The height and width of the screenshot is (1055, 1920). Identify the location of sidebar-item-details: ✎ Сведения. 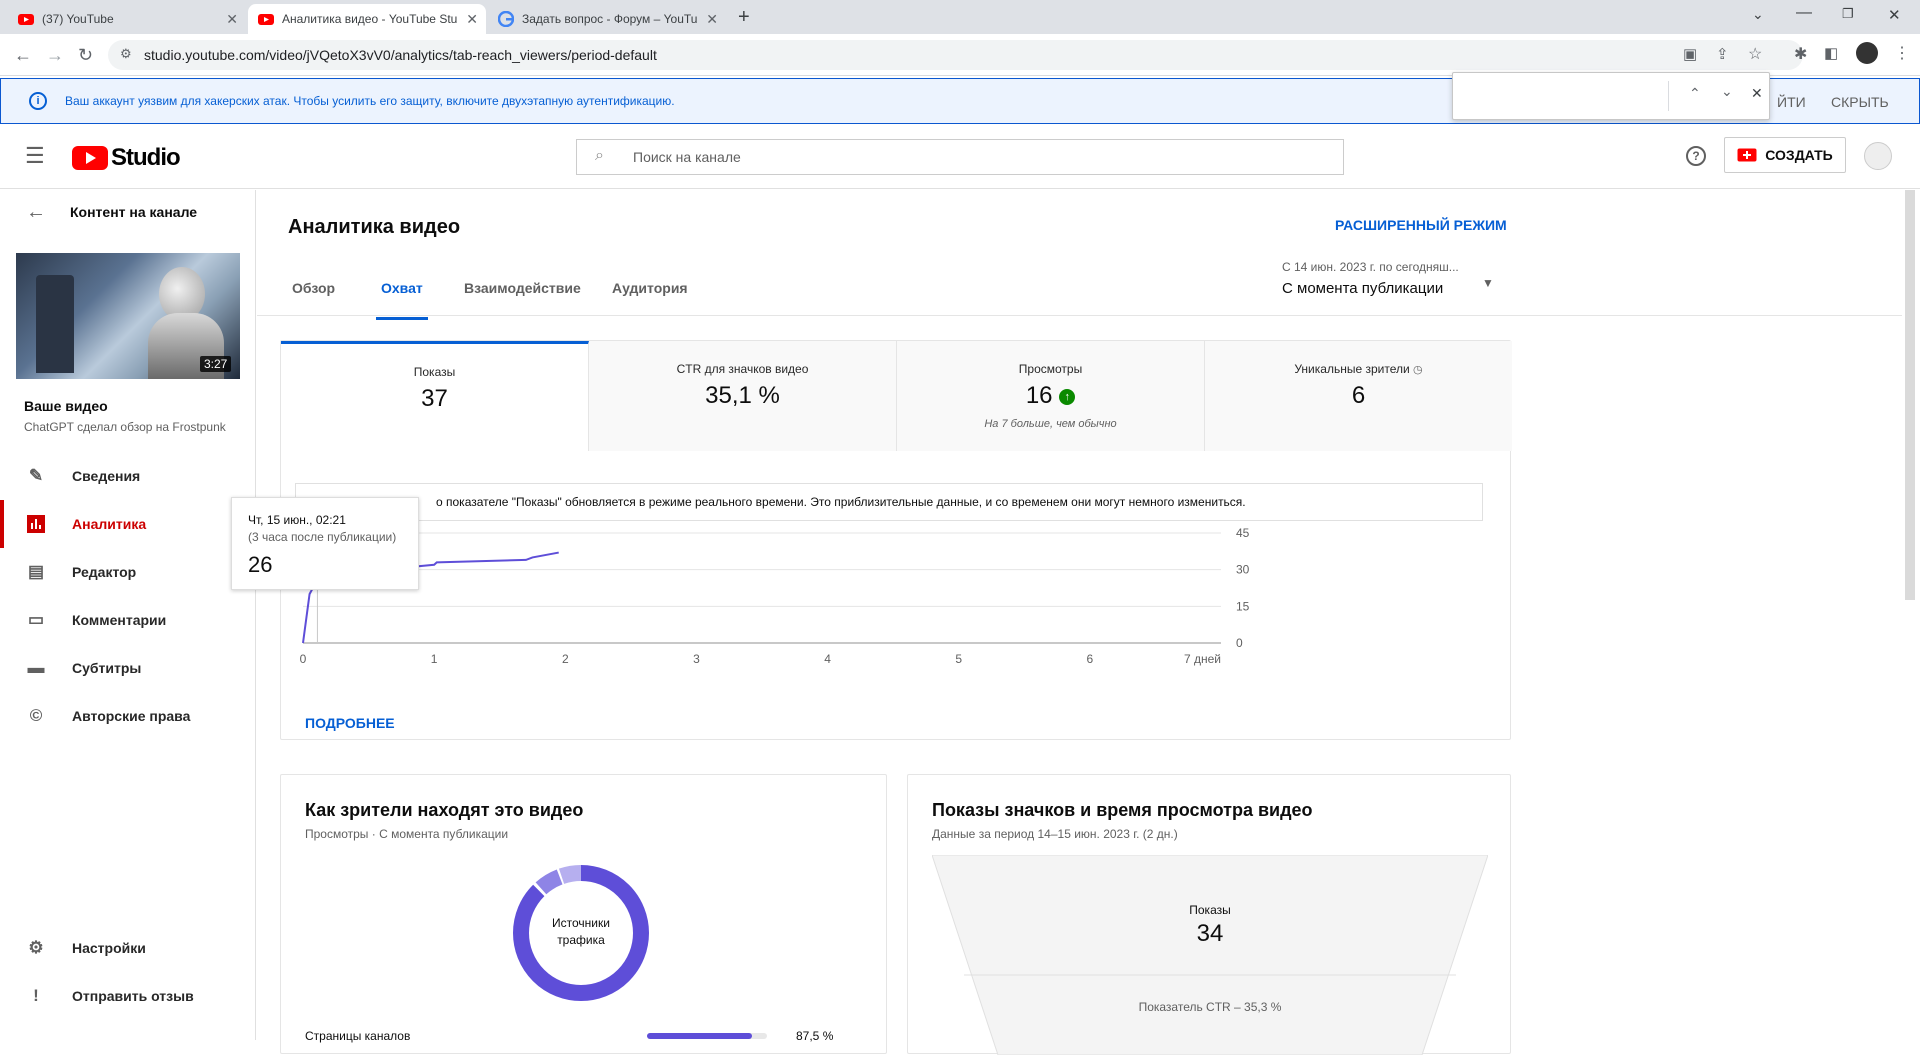
(128, 476).